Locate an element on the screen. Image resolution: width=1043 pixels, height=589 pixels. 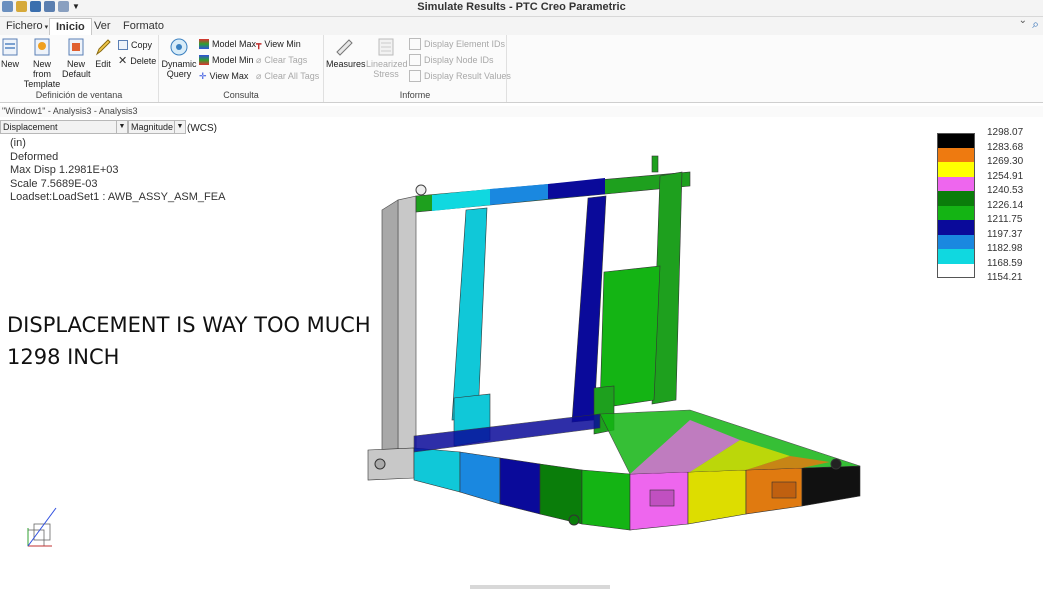
coordinate-triad-icon is located at coordinates (42, 527).